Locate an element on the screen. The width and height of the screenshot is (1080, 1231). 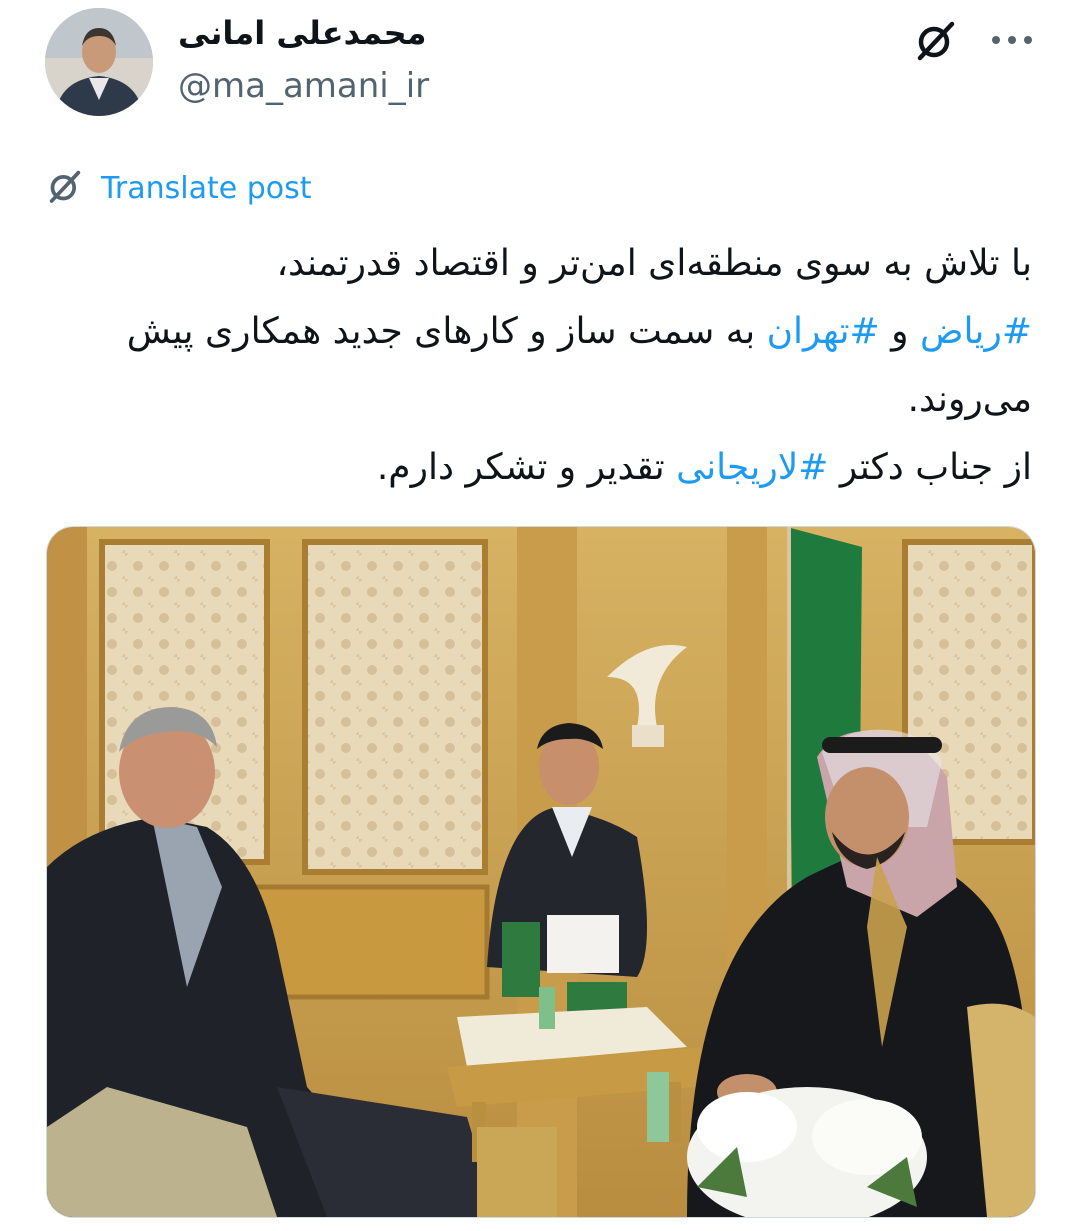
post-text-segment: از جناب دکتر is located at coordinates (930, 467).